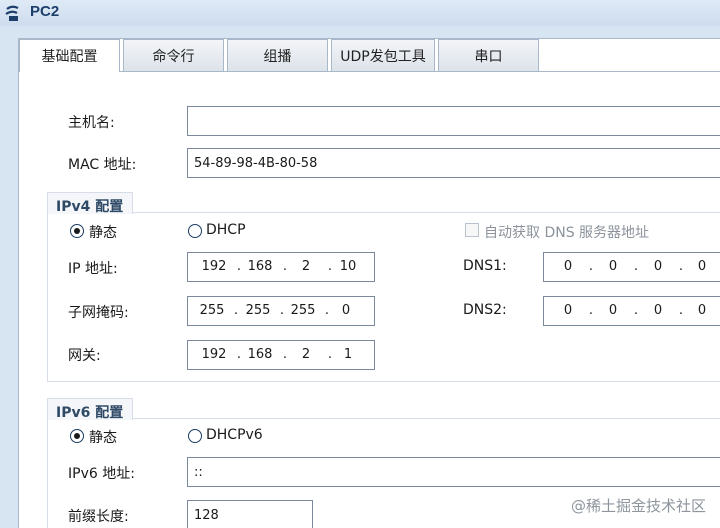 This screenshot has height=528, width=720. What do you see at coordinates (638, 506) in the screenshot?
I see `watermark-text: @稀土掘金技术社区` at bounding box center [638, 506].